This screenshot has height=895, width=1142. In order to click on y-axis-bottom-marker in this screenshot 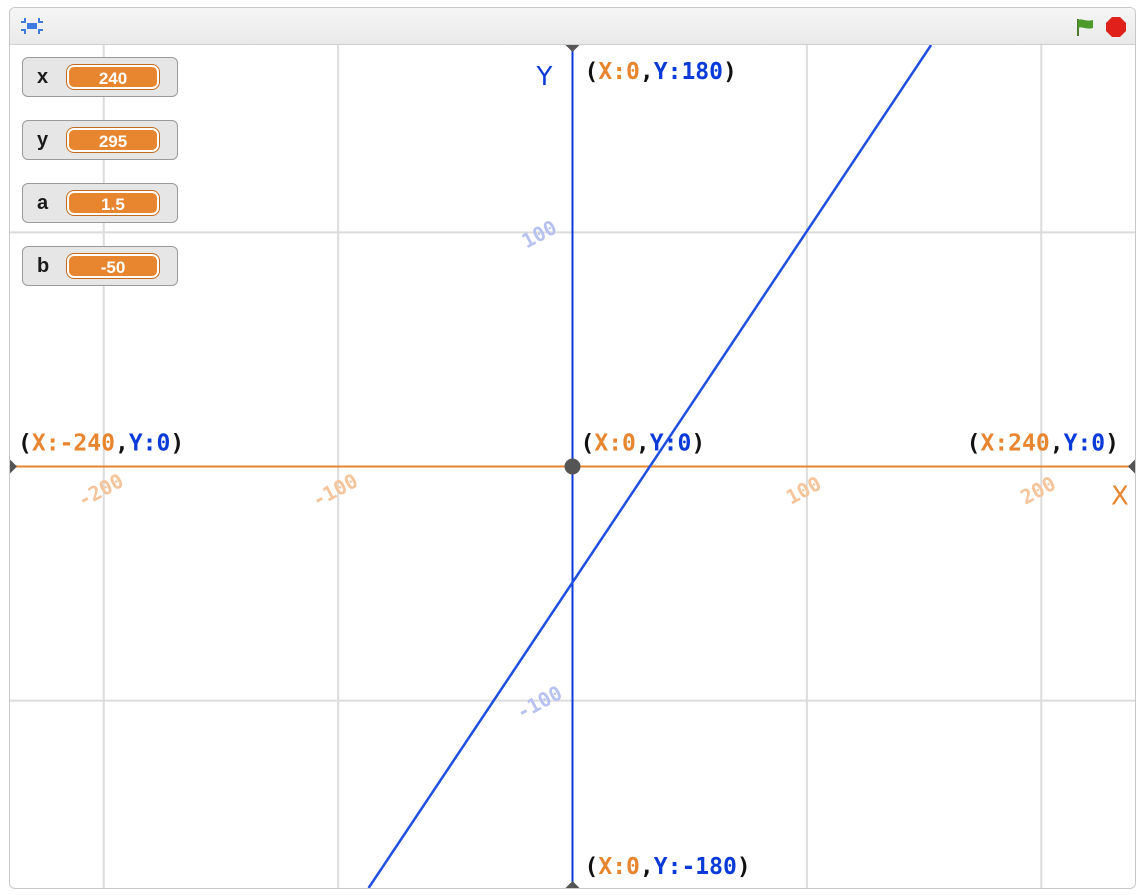, I will do `click(572, 884)`.